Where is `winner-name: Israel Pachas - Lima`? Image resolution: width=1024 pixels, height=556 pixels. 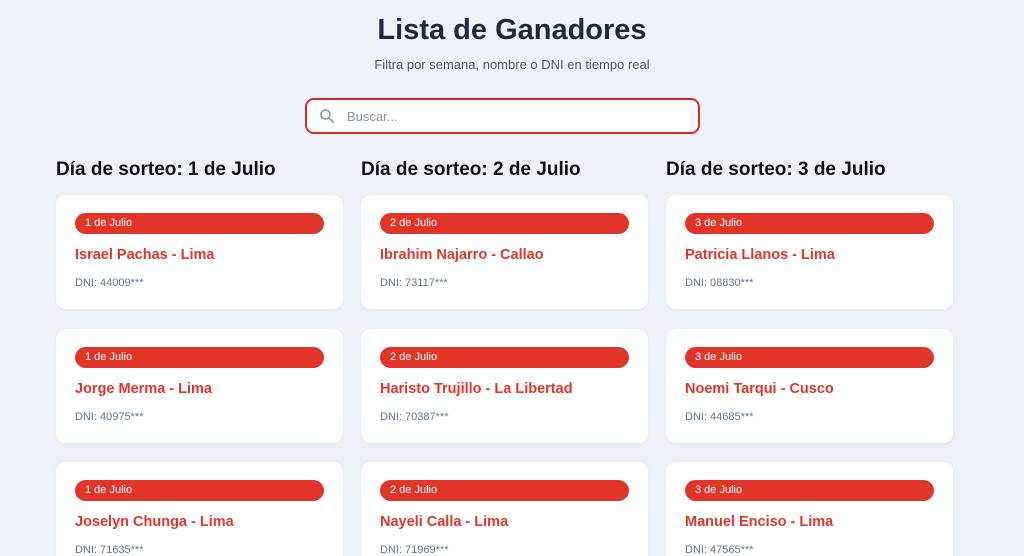
winner-name: Israel Pachas - Lima is located at coordinates (145, 255).